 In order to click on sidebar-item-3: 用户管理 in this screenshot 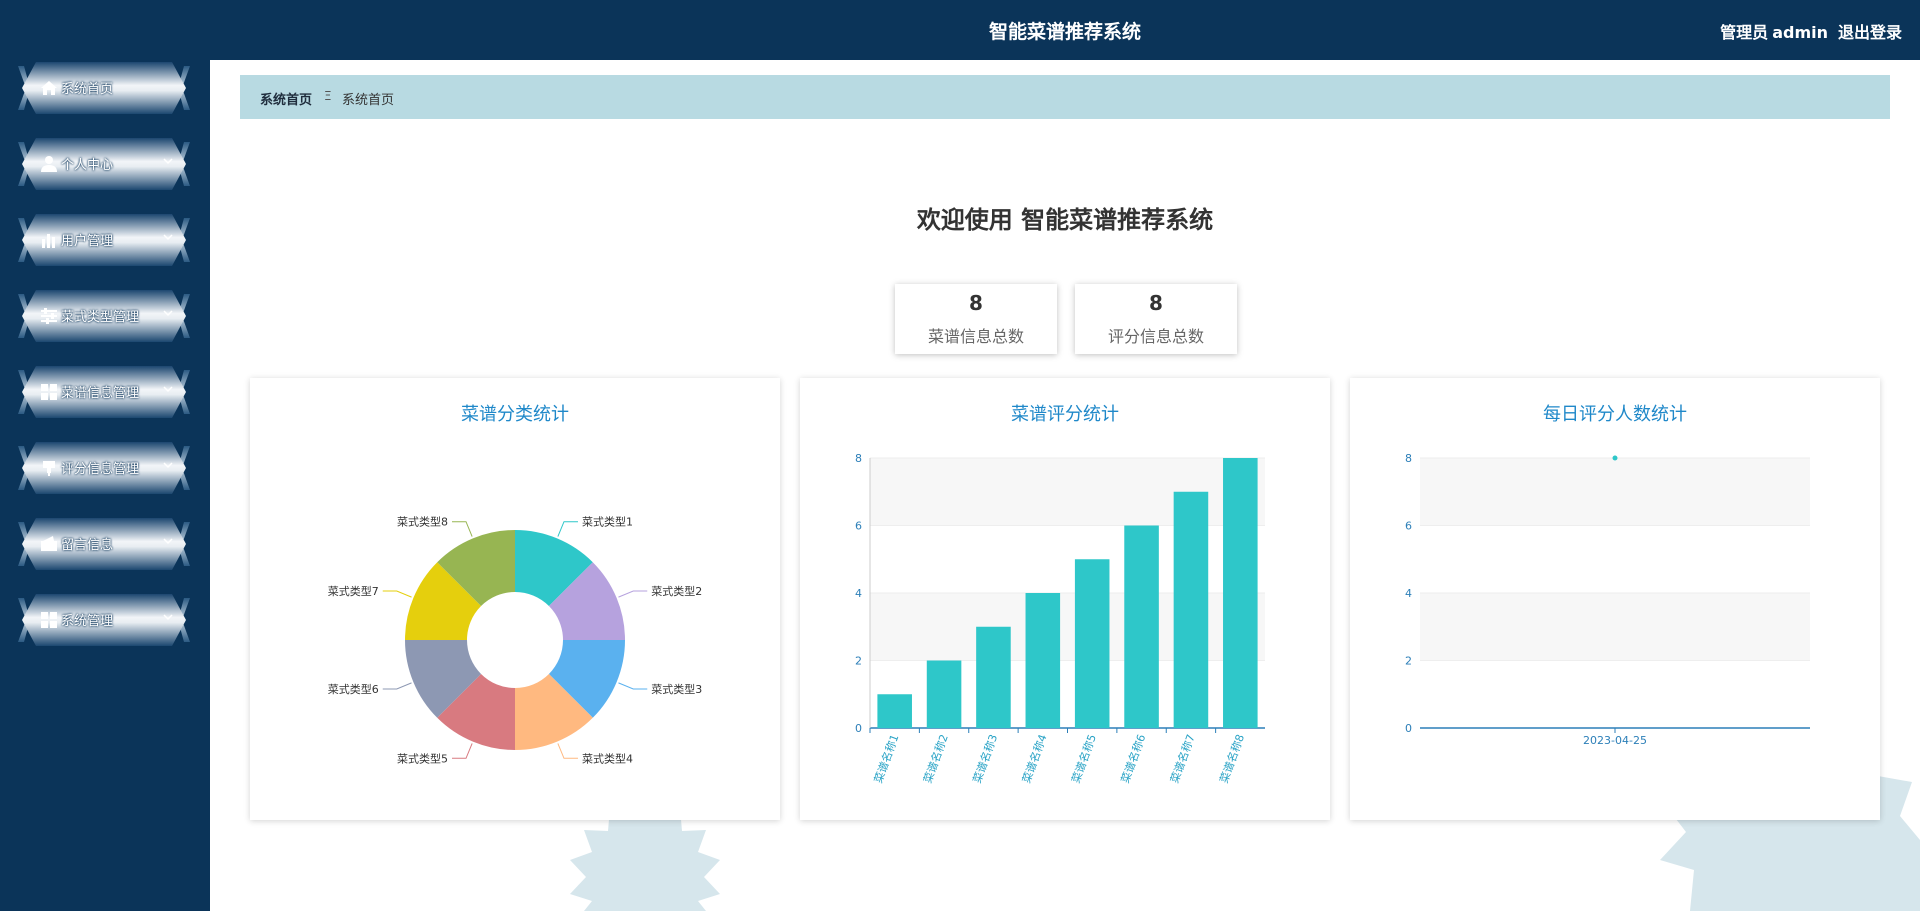, I will do `click(104, 240)`.